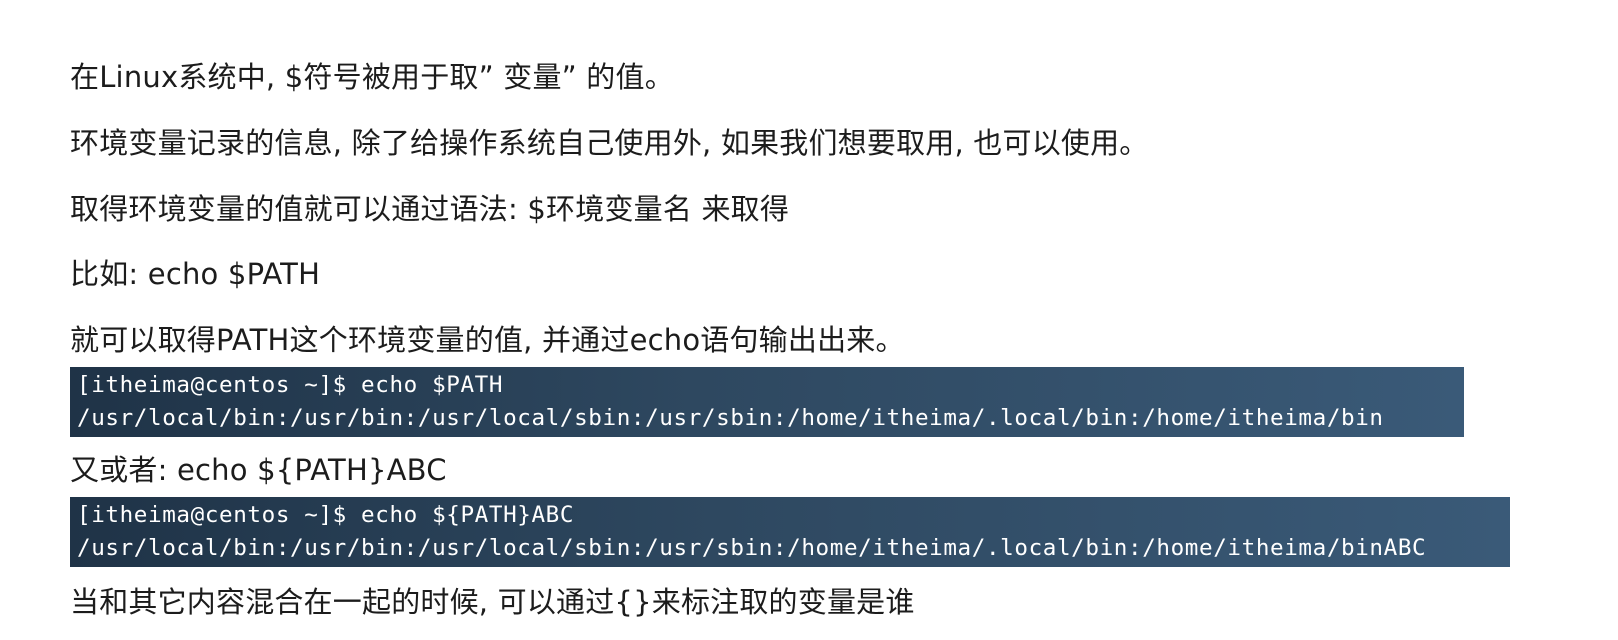 The image size is (1618, 640). I want to click on terminal-command: [itheima@centos ~]$ echo $PATH, so click(290, 385).